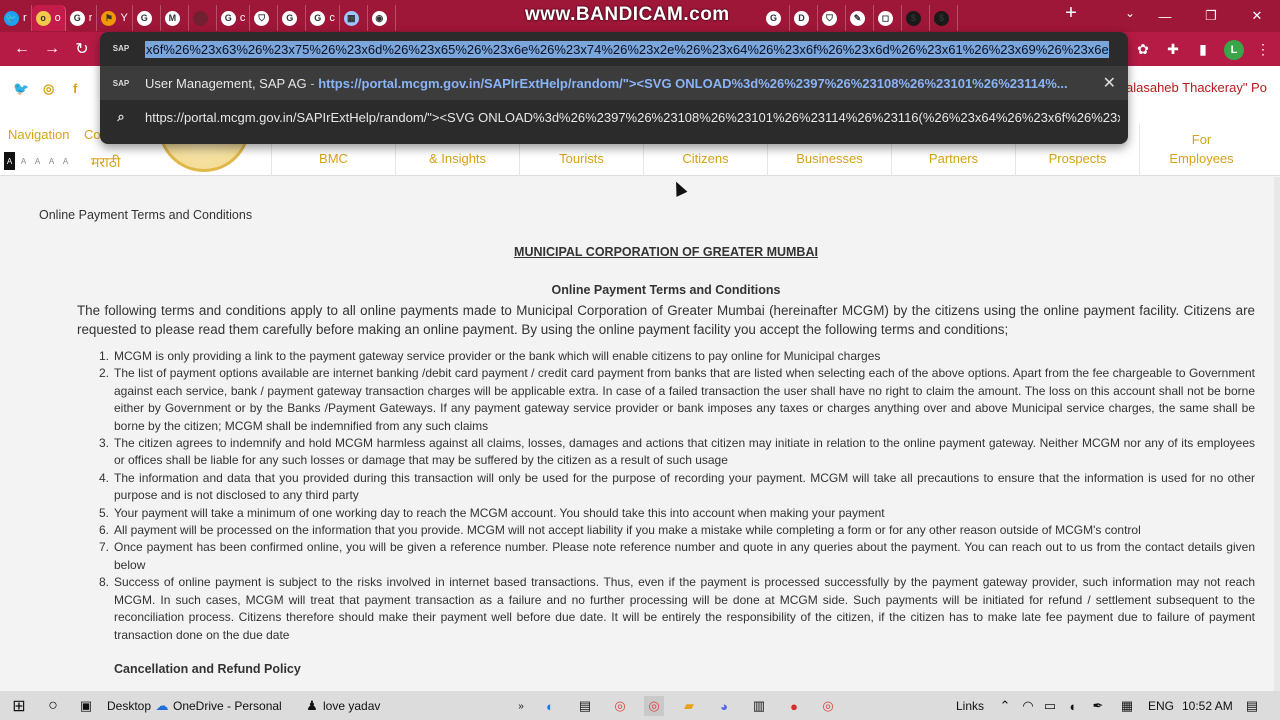  Describe the element at coordinates (1252, 706) in the screenshot. I see `notifications-icon: ▤` at that location.